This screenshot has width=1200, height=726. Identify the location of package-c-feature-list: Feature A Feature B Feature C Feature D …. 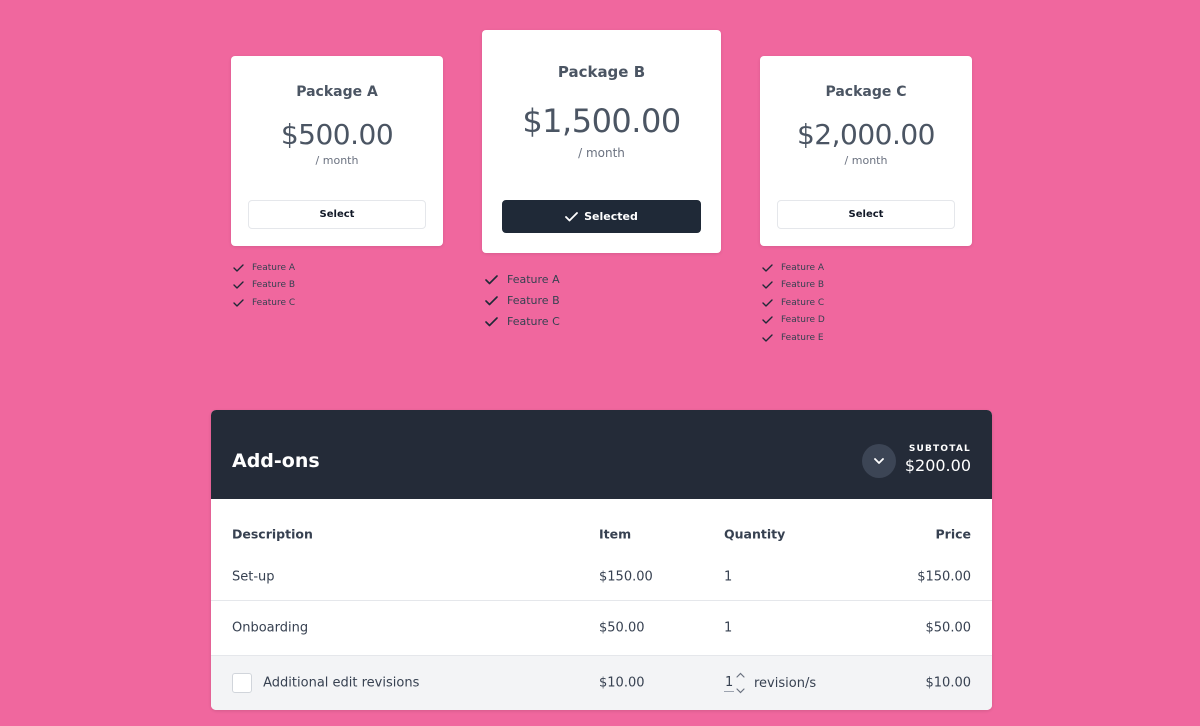
(793, 303).